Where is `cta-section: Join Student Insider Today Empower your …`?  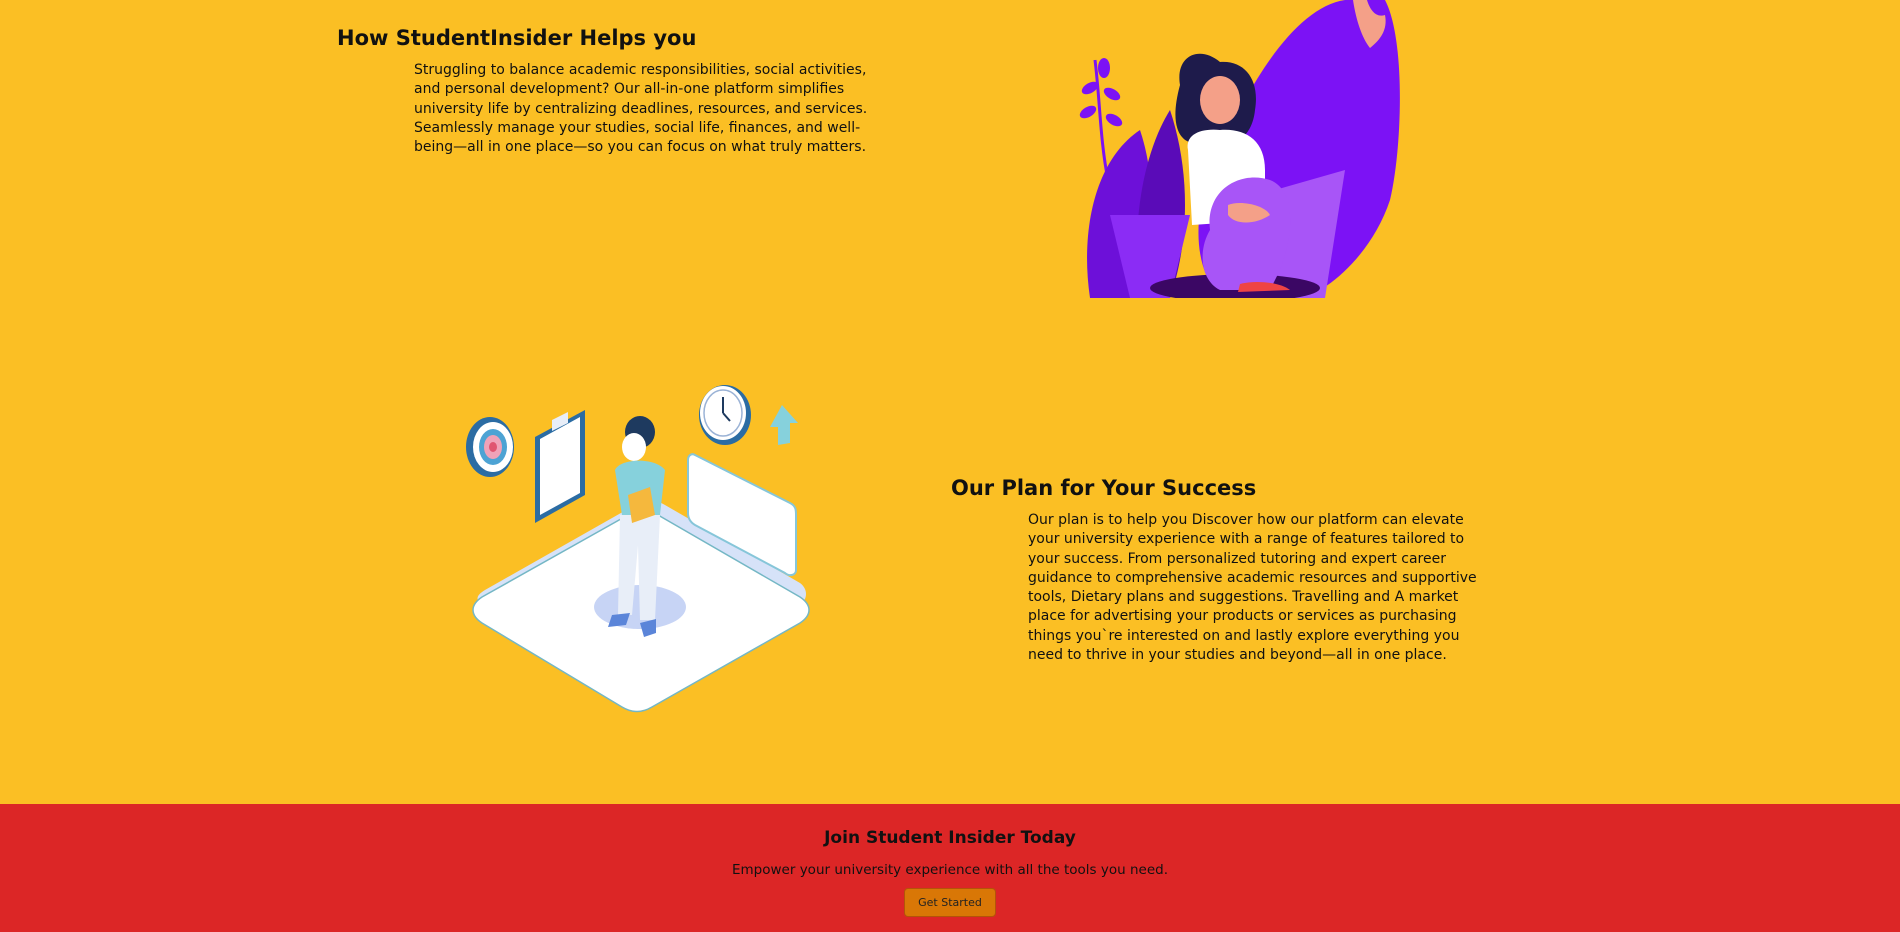 cta-section: Join Student Insider Today Empower your … is located at coordinates (950, 868).